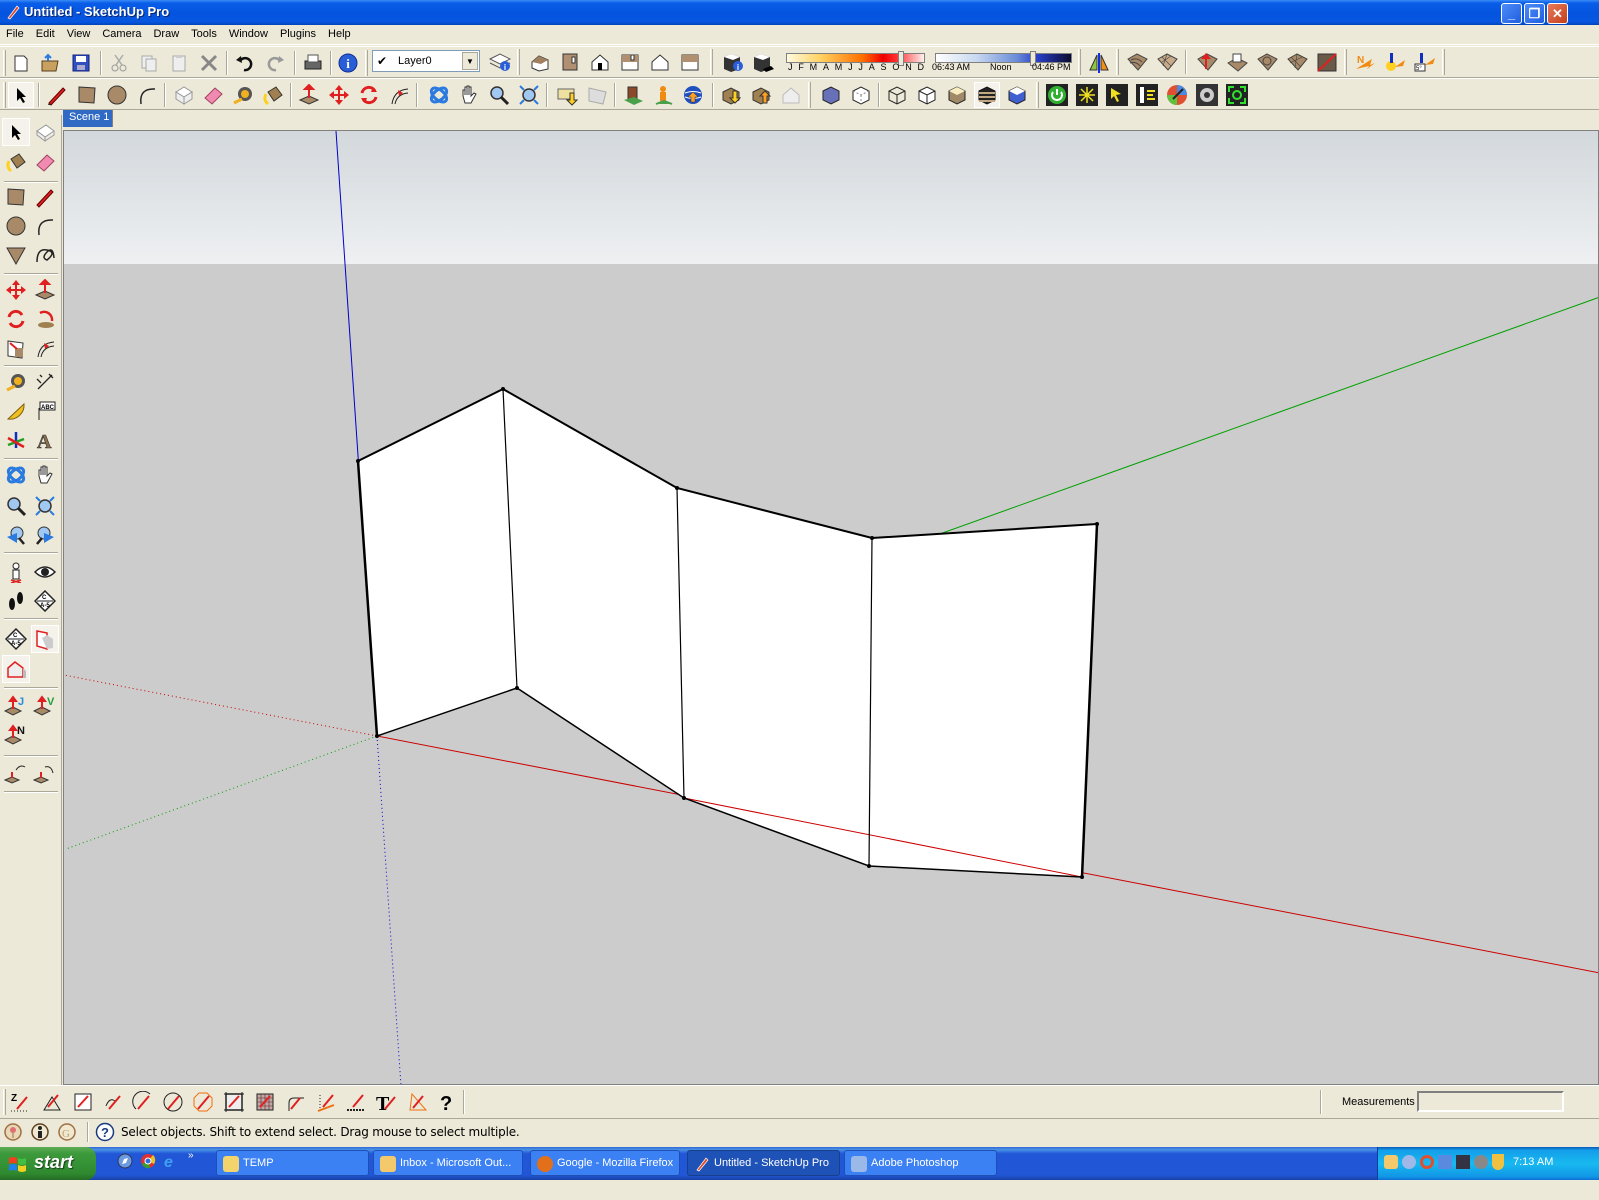 This screenshot has height=1200, width=1599. I want to click on restore-button: ❐, so click(1534, 13).